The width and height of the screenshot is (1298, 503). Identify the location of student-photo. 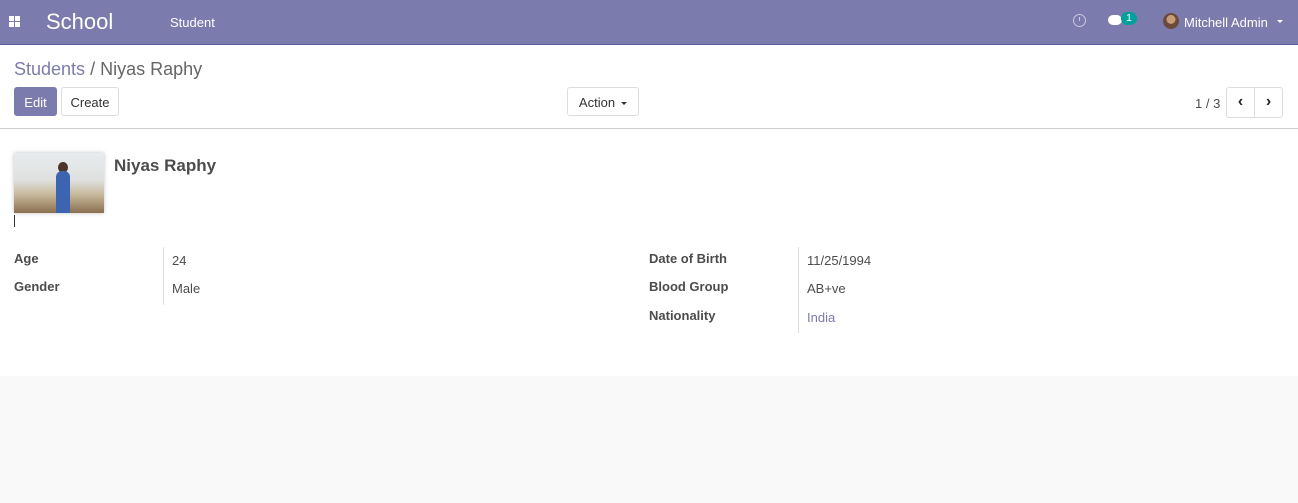
(59, 183).